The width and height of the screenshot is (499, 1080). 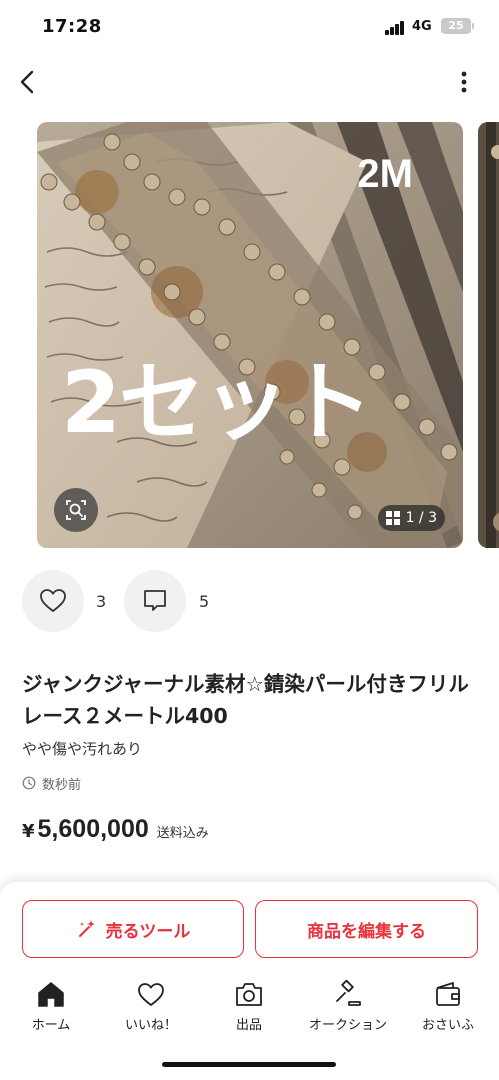 What do you see at coordinates (392, 518) in the screenshot?
I see `grid-icon` at bounding box center [392, 518].